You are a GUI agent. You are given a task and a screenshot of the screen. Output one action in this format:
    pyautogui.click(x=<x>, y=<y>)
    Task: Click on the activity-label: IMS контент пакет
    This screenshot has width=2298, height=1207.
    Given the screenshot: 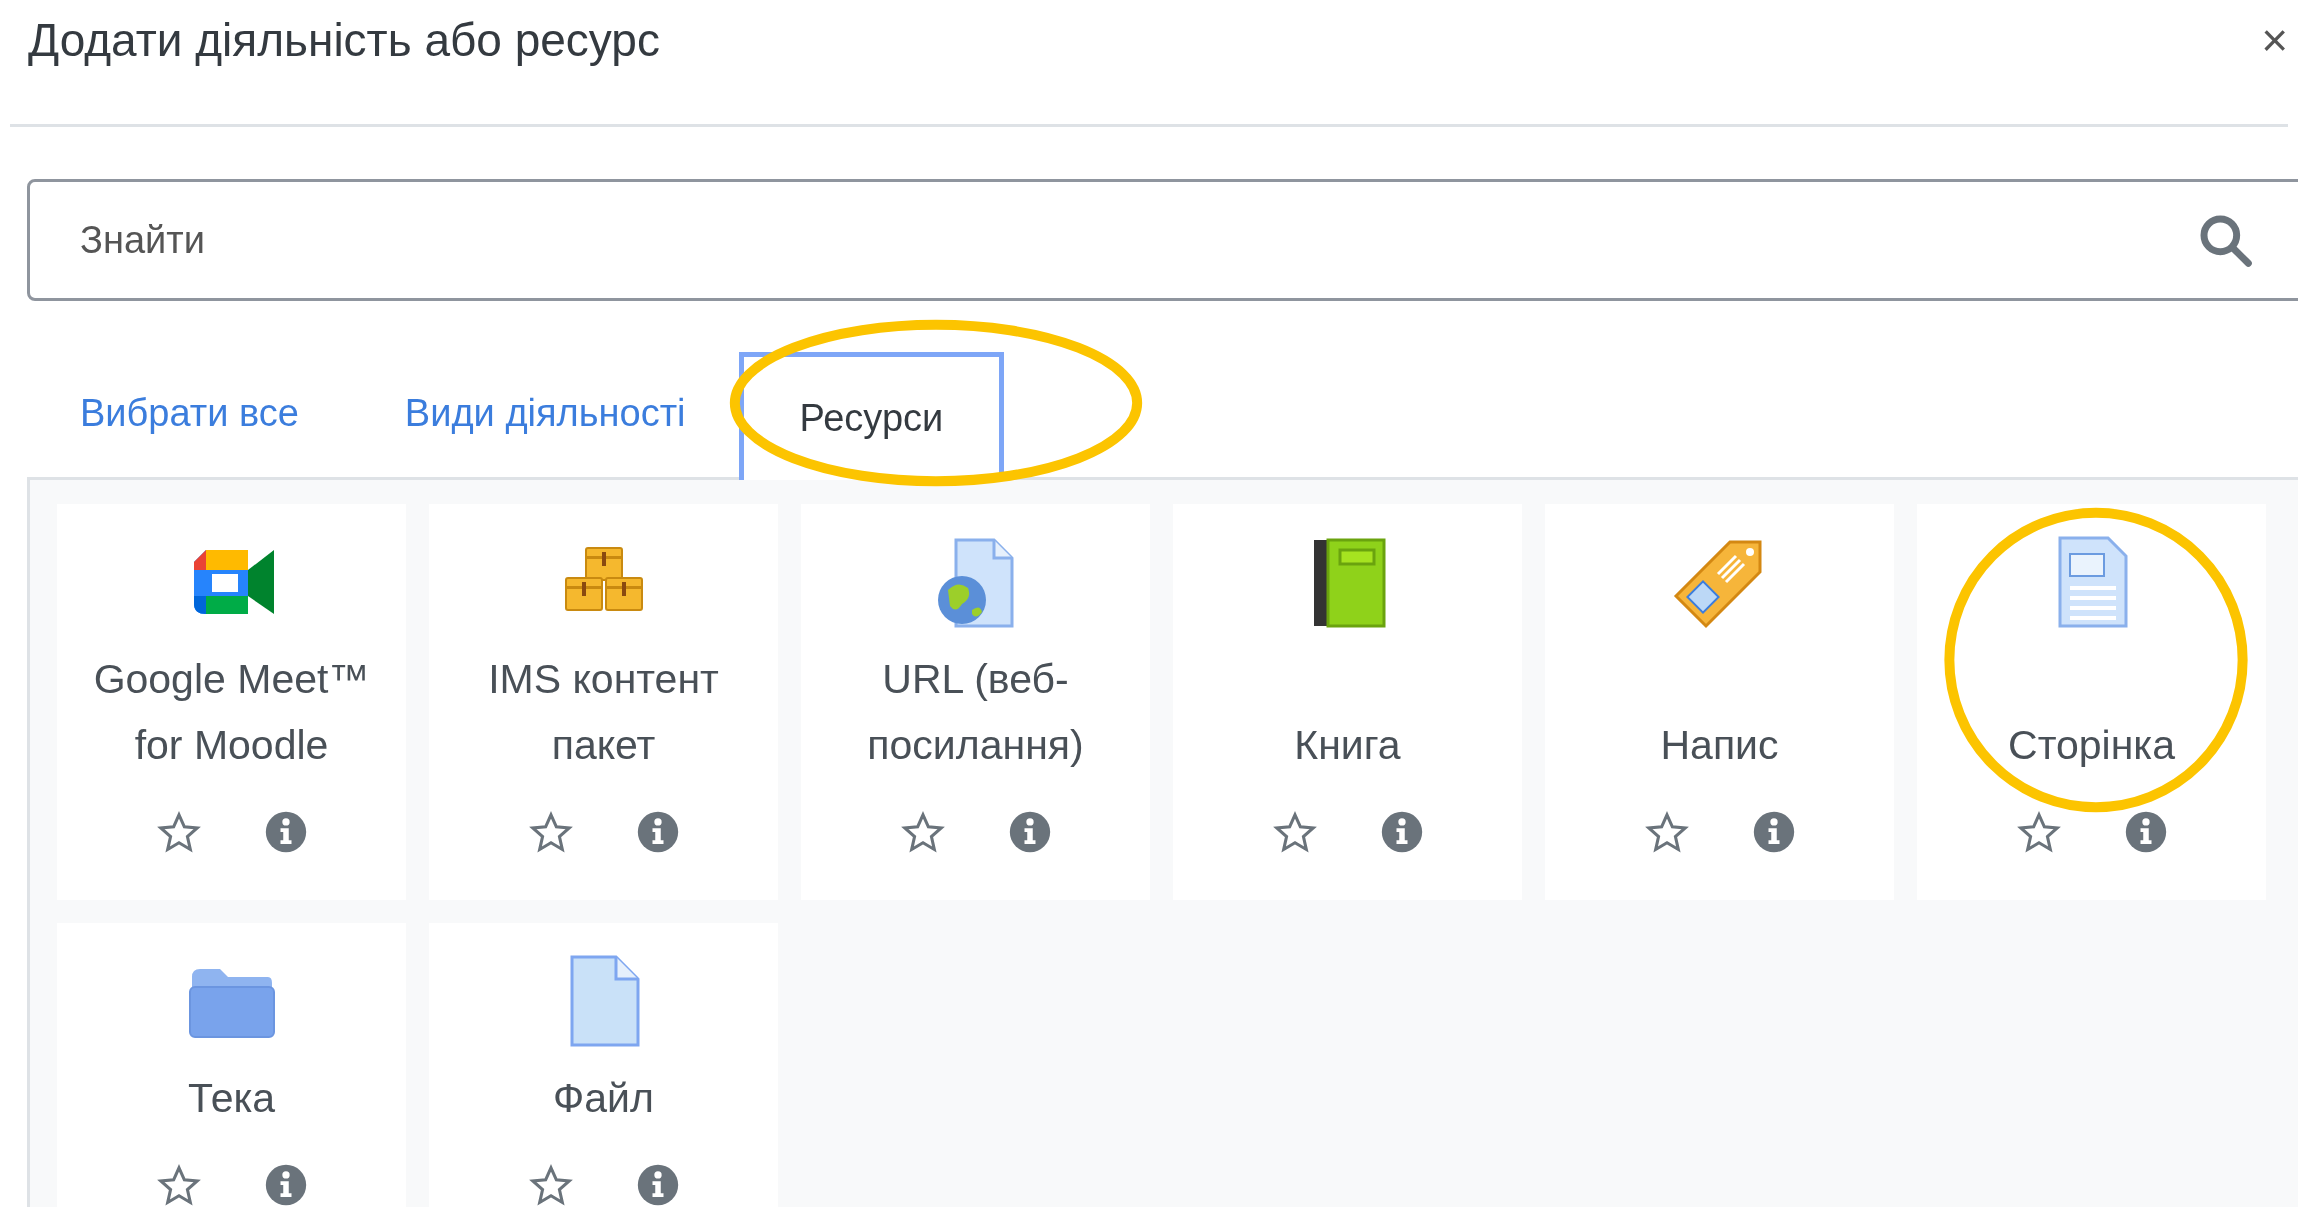 What is the action you would take?
    pyautogui.click(x=603, y=712)
    